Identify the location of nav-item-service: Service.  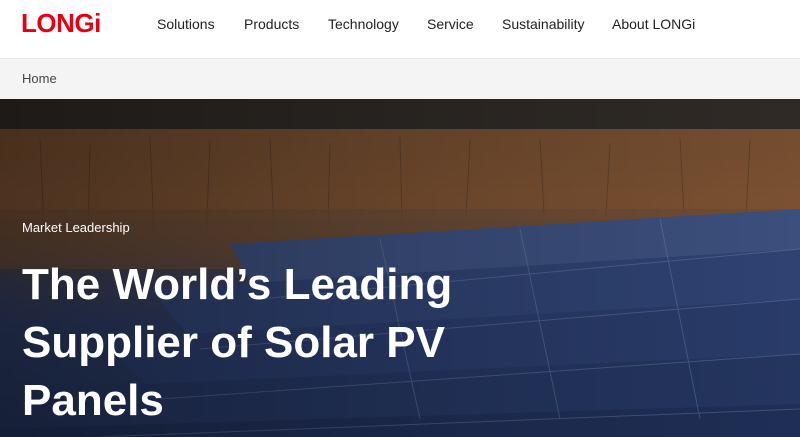
(450, 24).